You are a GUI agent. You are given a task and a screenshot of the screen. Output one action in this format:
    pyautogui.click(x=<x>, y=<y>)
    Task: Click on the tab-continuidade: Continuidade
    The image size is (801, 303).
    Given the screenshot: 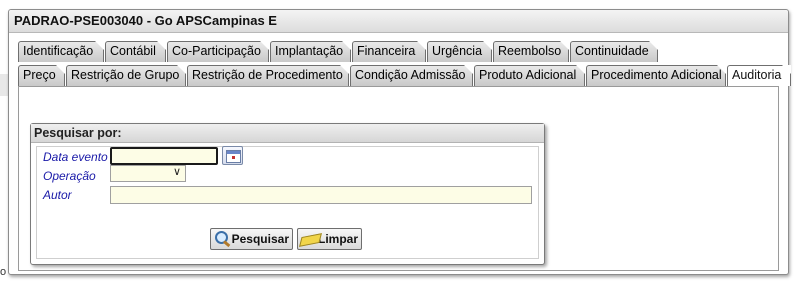 What is the action you would take?
    pyautogui.click(x=614, y=51)
    